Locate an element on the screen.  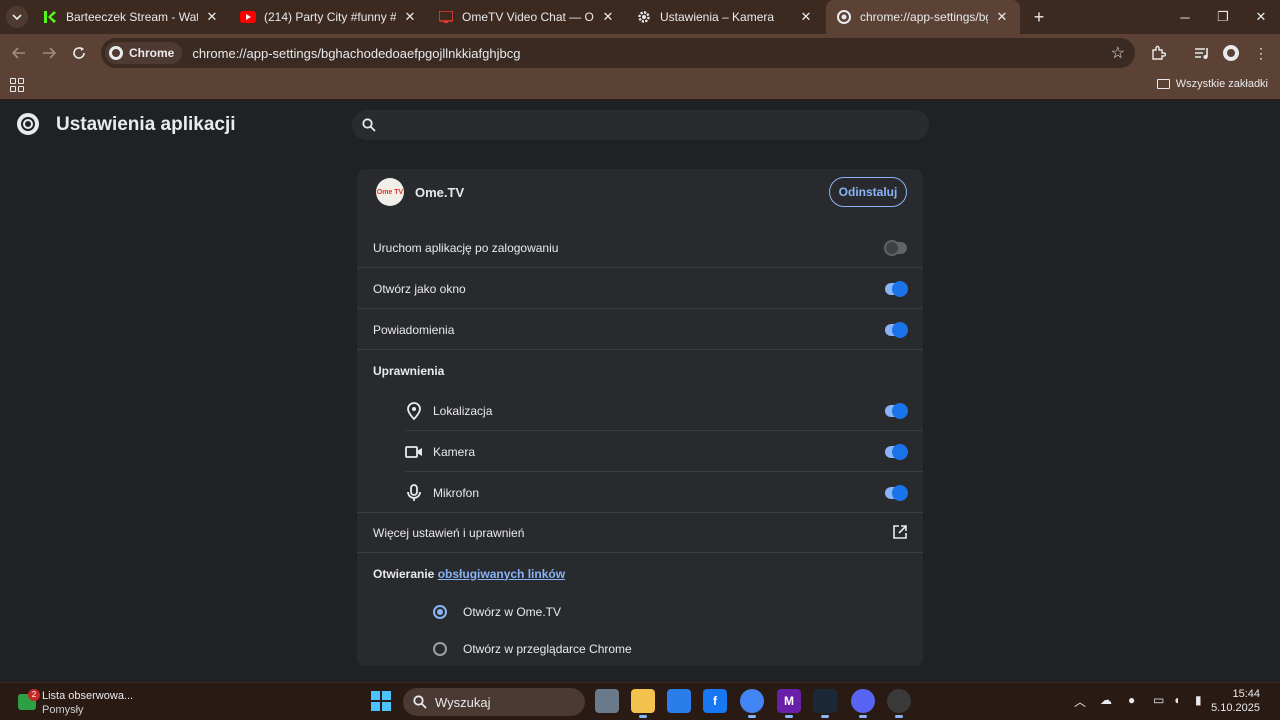
tab-youtube: (214) Party City #funny #hallow ✕ is located at coordinates (329, 17).